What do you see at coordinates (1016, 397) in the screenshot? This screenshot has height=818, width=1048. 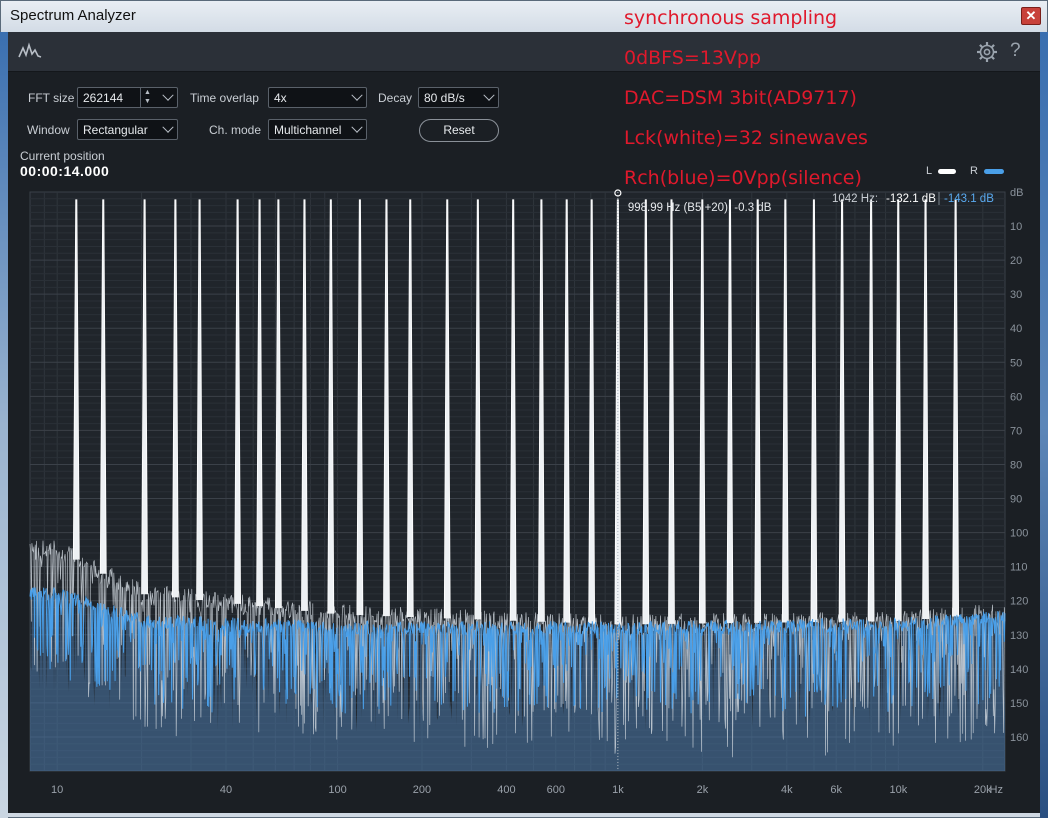 I see `y-tick-label: 60` at bounding box center [1016, 397].